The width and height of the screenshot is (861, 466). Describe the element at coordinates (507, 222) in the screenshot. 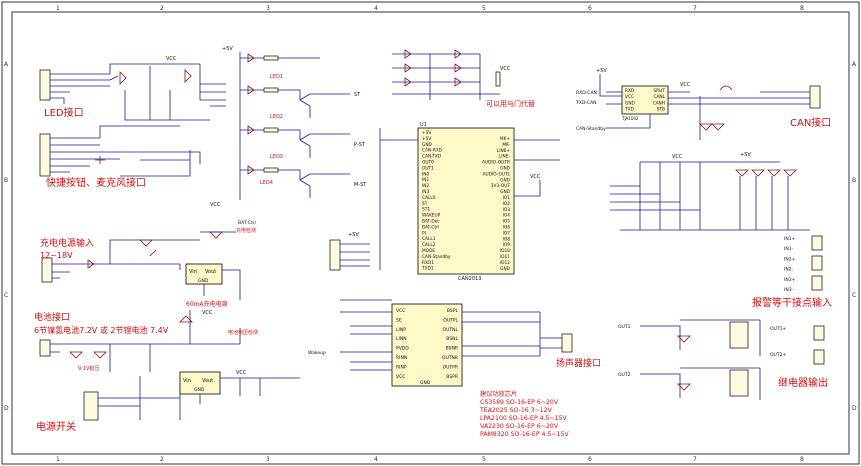

I see `pin-label: IO5` at that location.